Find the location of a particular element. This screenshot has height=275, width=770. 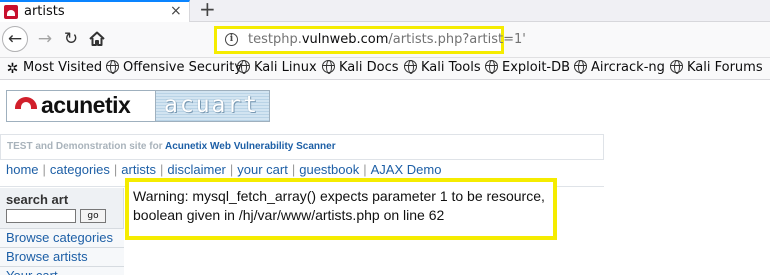

site-info-icon: i is located at coordinates (231, 39).